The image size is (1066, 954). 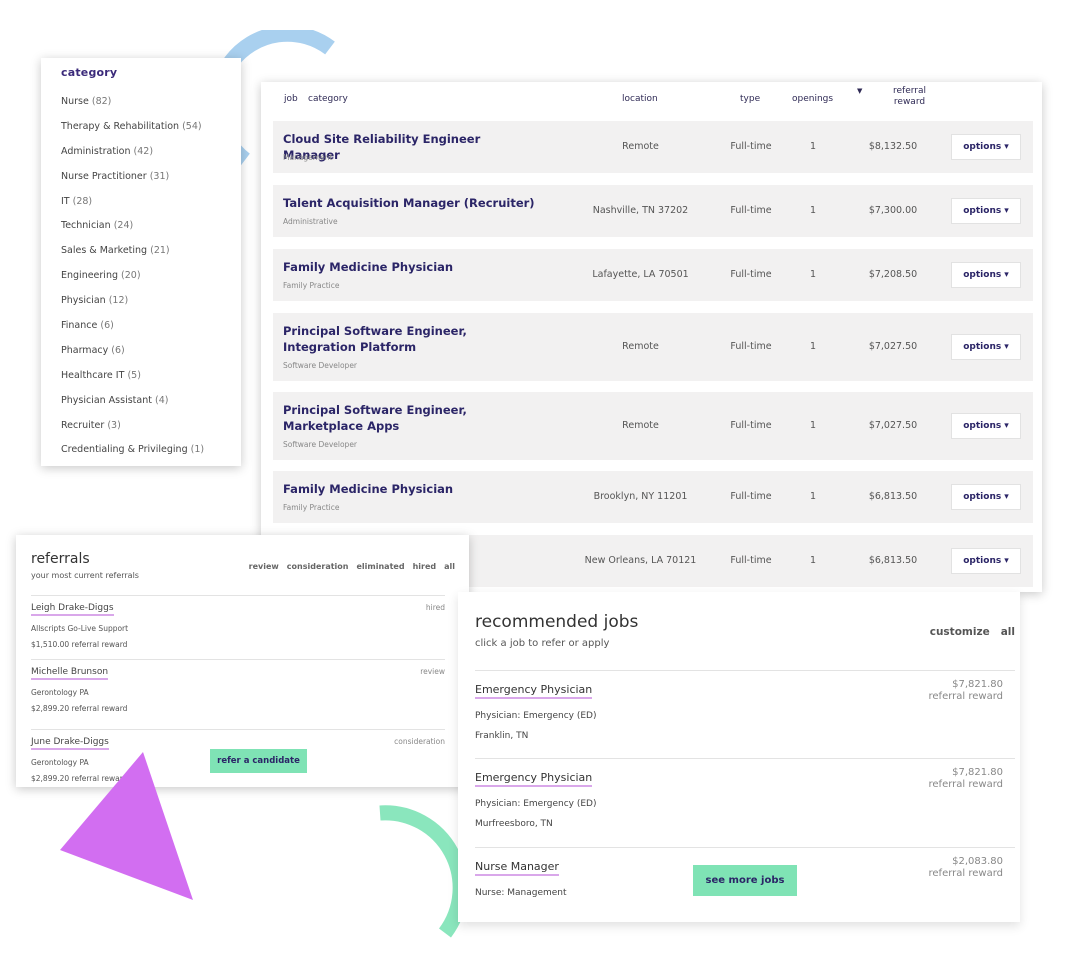 What do you see at coordinates (542, 643) in the screenshot?
I see `recommended-subtitle: click a job to refer or apply` at bounding box center [542, 643].